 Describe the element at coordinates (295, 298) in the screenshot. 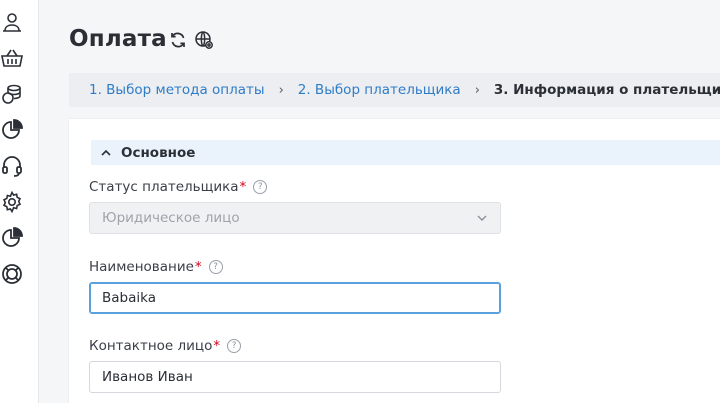

I see `name-input: Babaika` at that location.